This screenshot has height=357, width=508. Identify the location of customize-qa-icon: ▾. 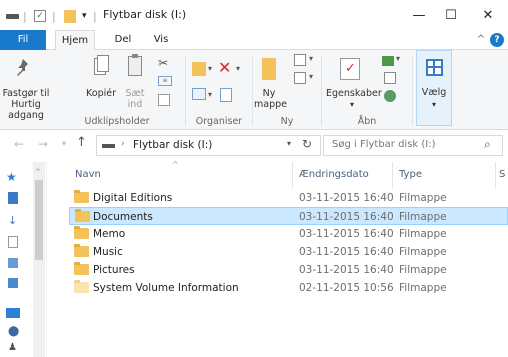
(84, 16).